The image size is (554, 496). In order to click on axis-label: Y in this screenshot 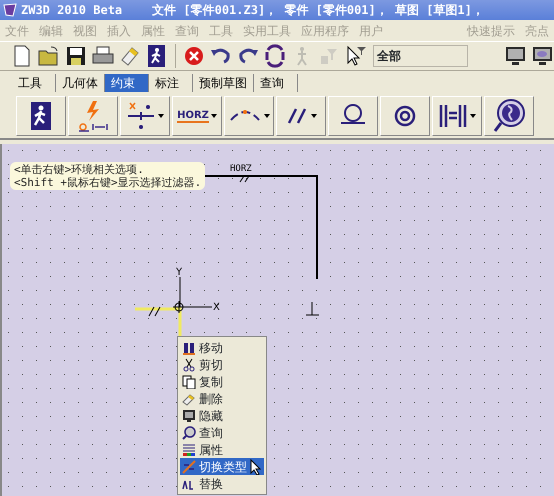, I will do `click(179, 272)`.